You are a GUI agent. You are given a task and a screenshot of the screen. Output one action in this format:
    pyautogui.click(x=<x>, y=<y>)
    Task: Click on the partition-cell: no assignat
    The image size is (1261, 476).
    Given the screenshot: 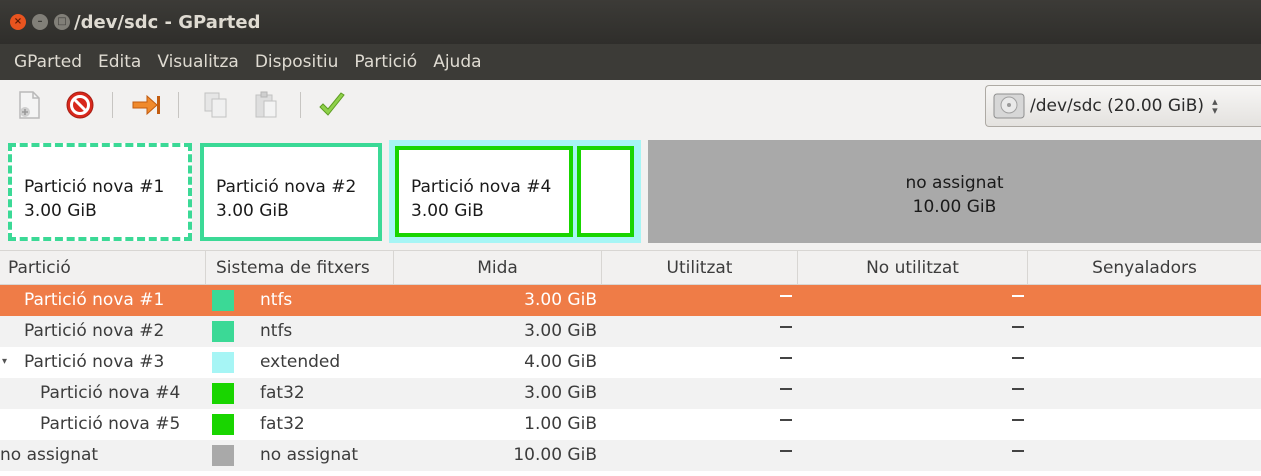 What is the action you would take?
    pyautogui.click(x=49, y=455)
    